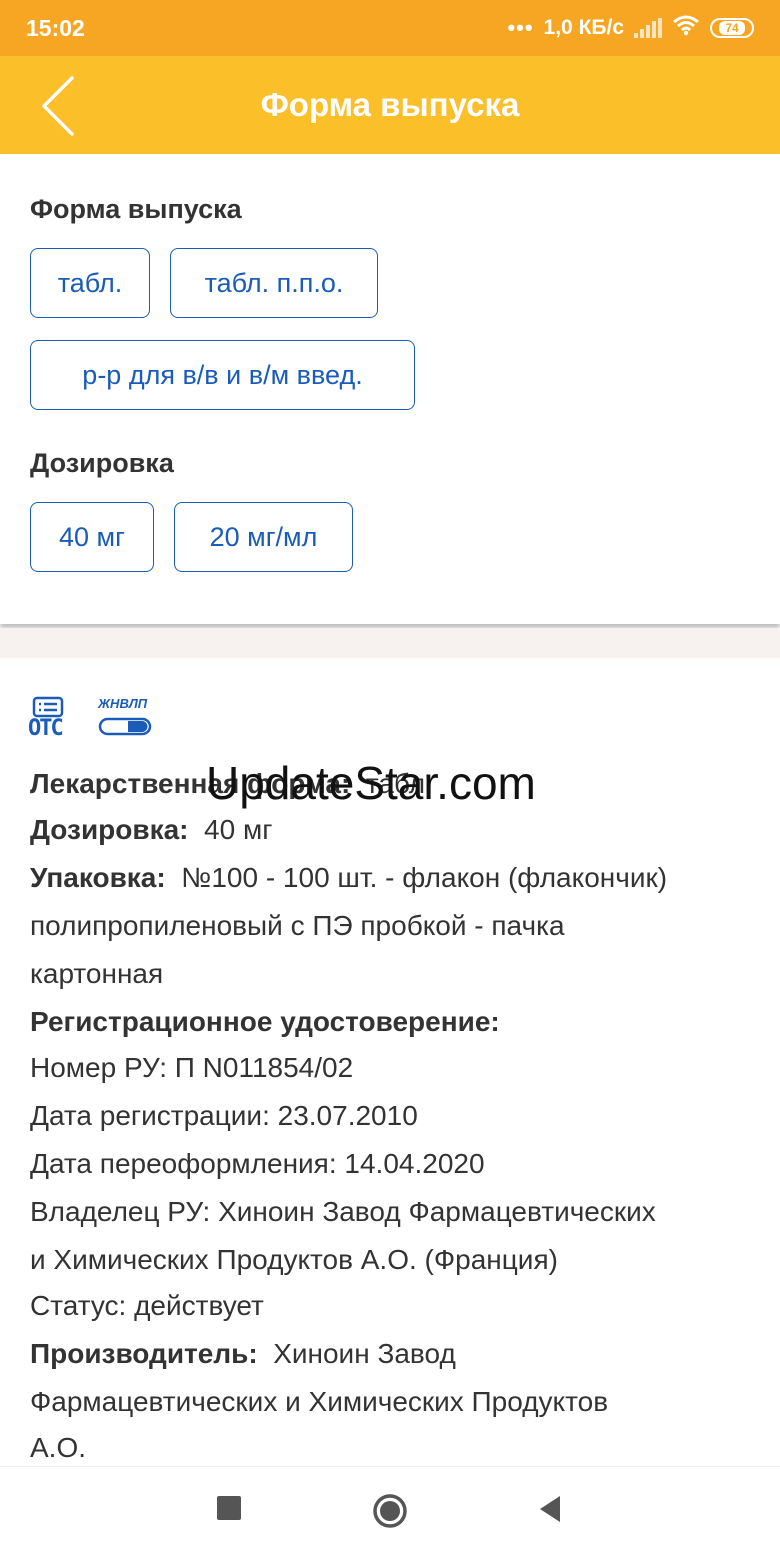  Describe the element at coordinates (126, 718) in the screenshot. I see `zhnvlp-icon: ЖНВЛП` at that location.